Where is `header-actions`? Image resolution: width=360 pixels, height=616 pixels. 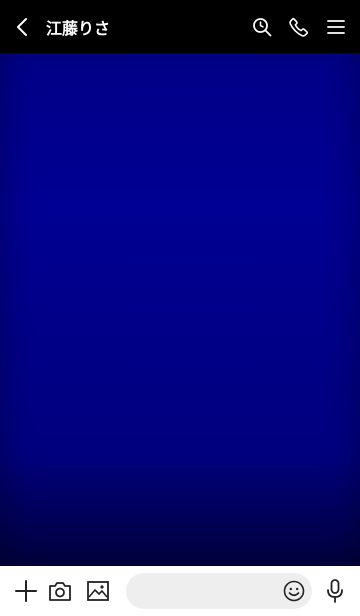
header-actions is located at coordinates (298, 26).